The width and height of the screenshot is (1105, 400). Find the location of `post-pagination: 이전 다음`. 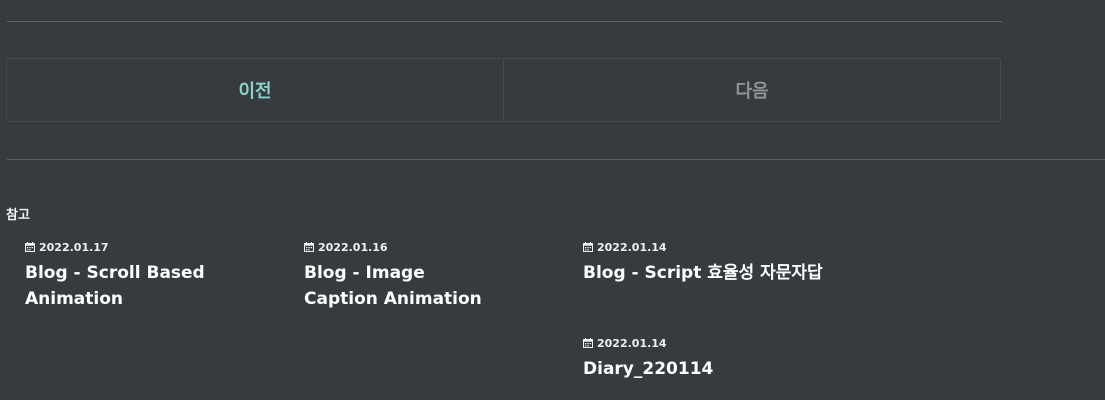

post-pagination: 이전 다음 is located at coordinates (503, 90).